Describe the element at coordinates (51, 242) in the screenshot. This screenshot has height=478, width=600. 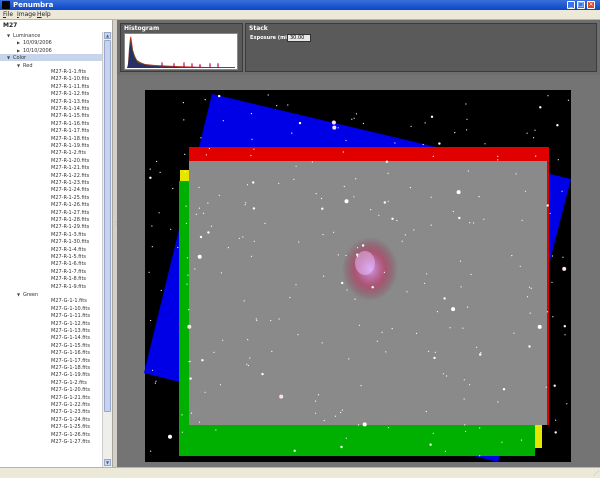
I see `tree-item-file: M27-R-1-30.fits` at that location.